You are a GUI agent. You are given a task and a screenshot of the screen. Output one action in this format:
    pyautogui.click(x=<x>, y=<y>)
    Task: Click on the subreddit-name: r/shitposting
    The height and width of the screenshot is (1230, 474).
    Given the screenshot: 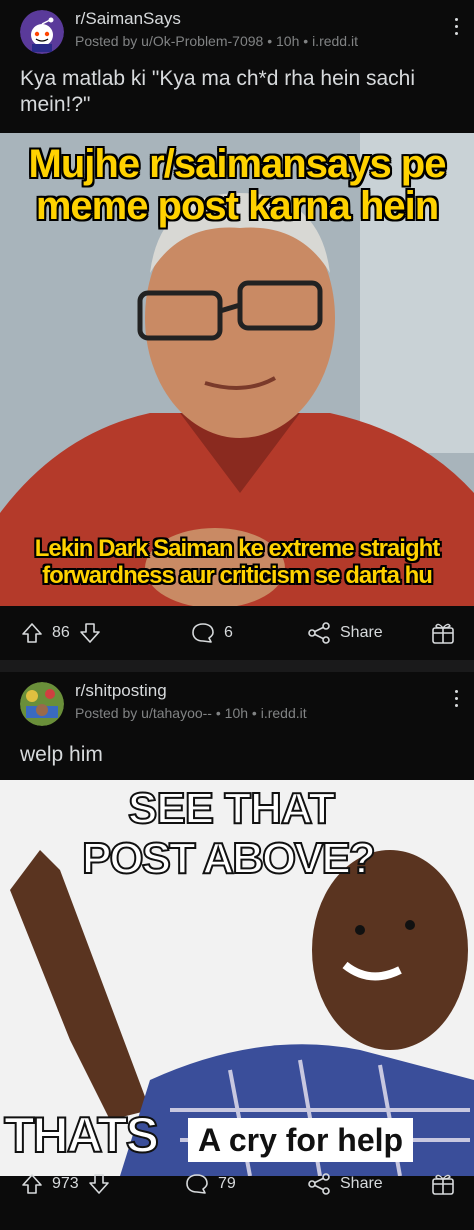 What is the action you would take?
    pyautogui.click(x=121, y=691)
    